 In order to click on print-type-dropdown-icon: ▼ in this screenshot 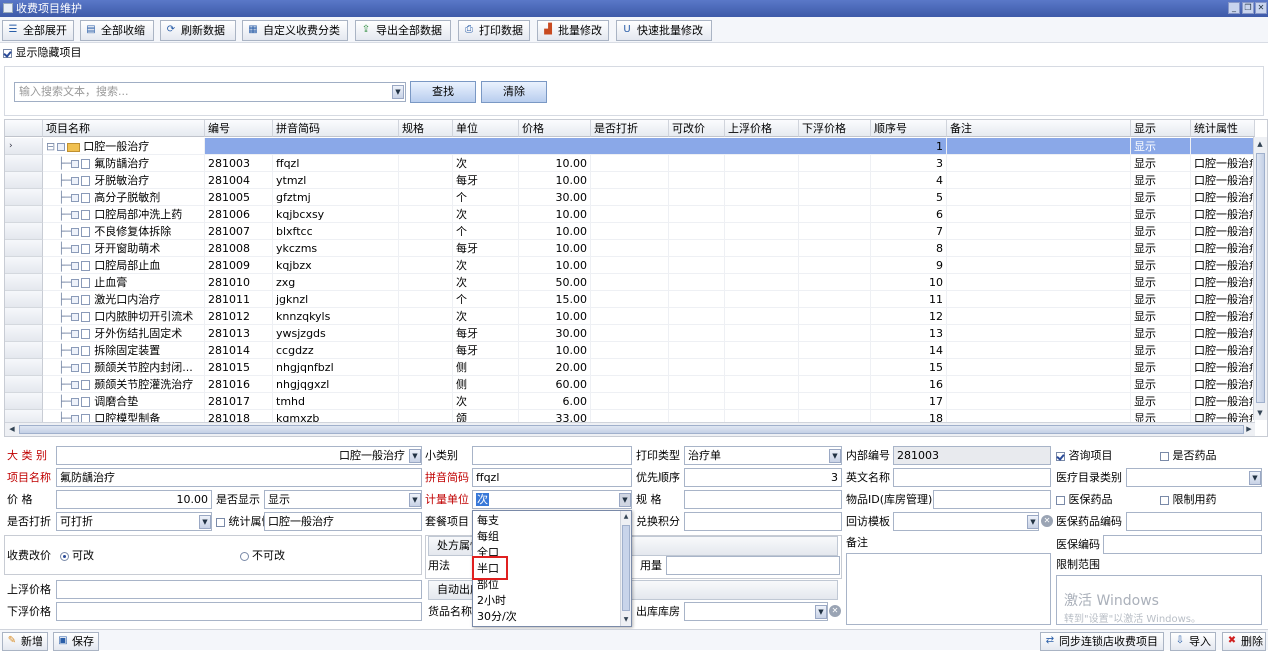, I will do `click(835, 456)`.